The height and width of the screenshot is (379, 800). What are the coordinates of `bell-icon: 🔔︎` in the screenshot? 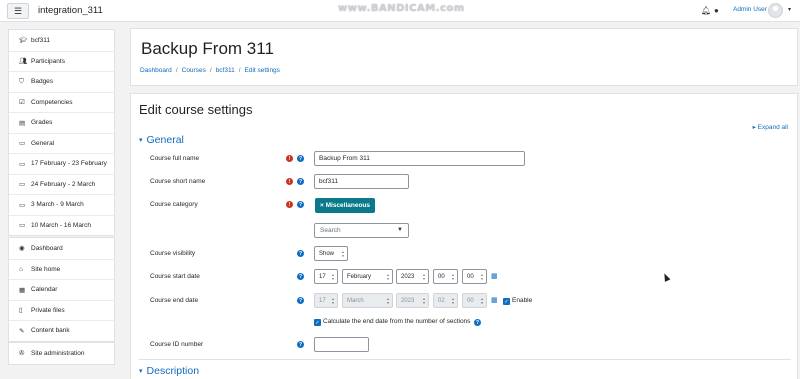 It's located at (706, 10).